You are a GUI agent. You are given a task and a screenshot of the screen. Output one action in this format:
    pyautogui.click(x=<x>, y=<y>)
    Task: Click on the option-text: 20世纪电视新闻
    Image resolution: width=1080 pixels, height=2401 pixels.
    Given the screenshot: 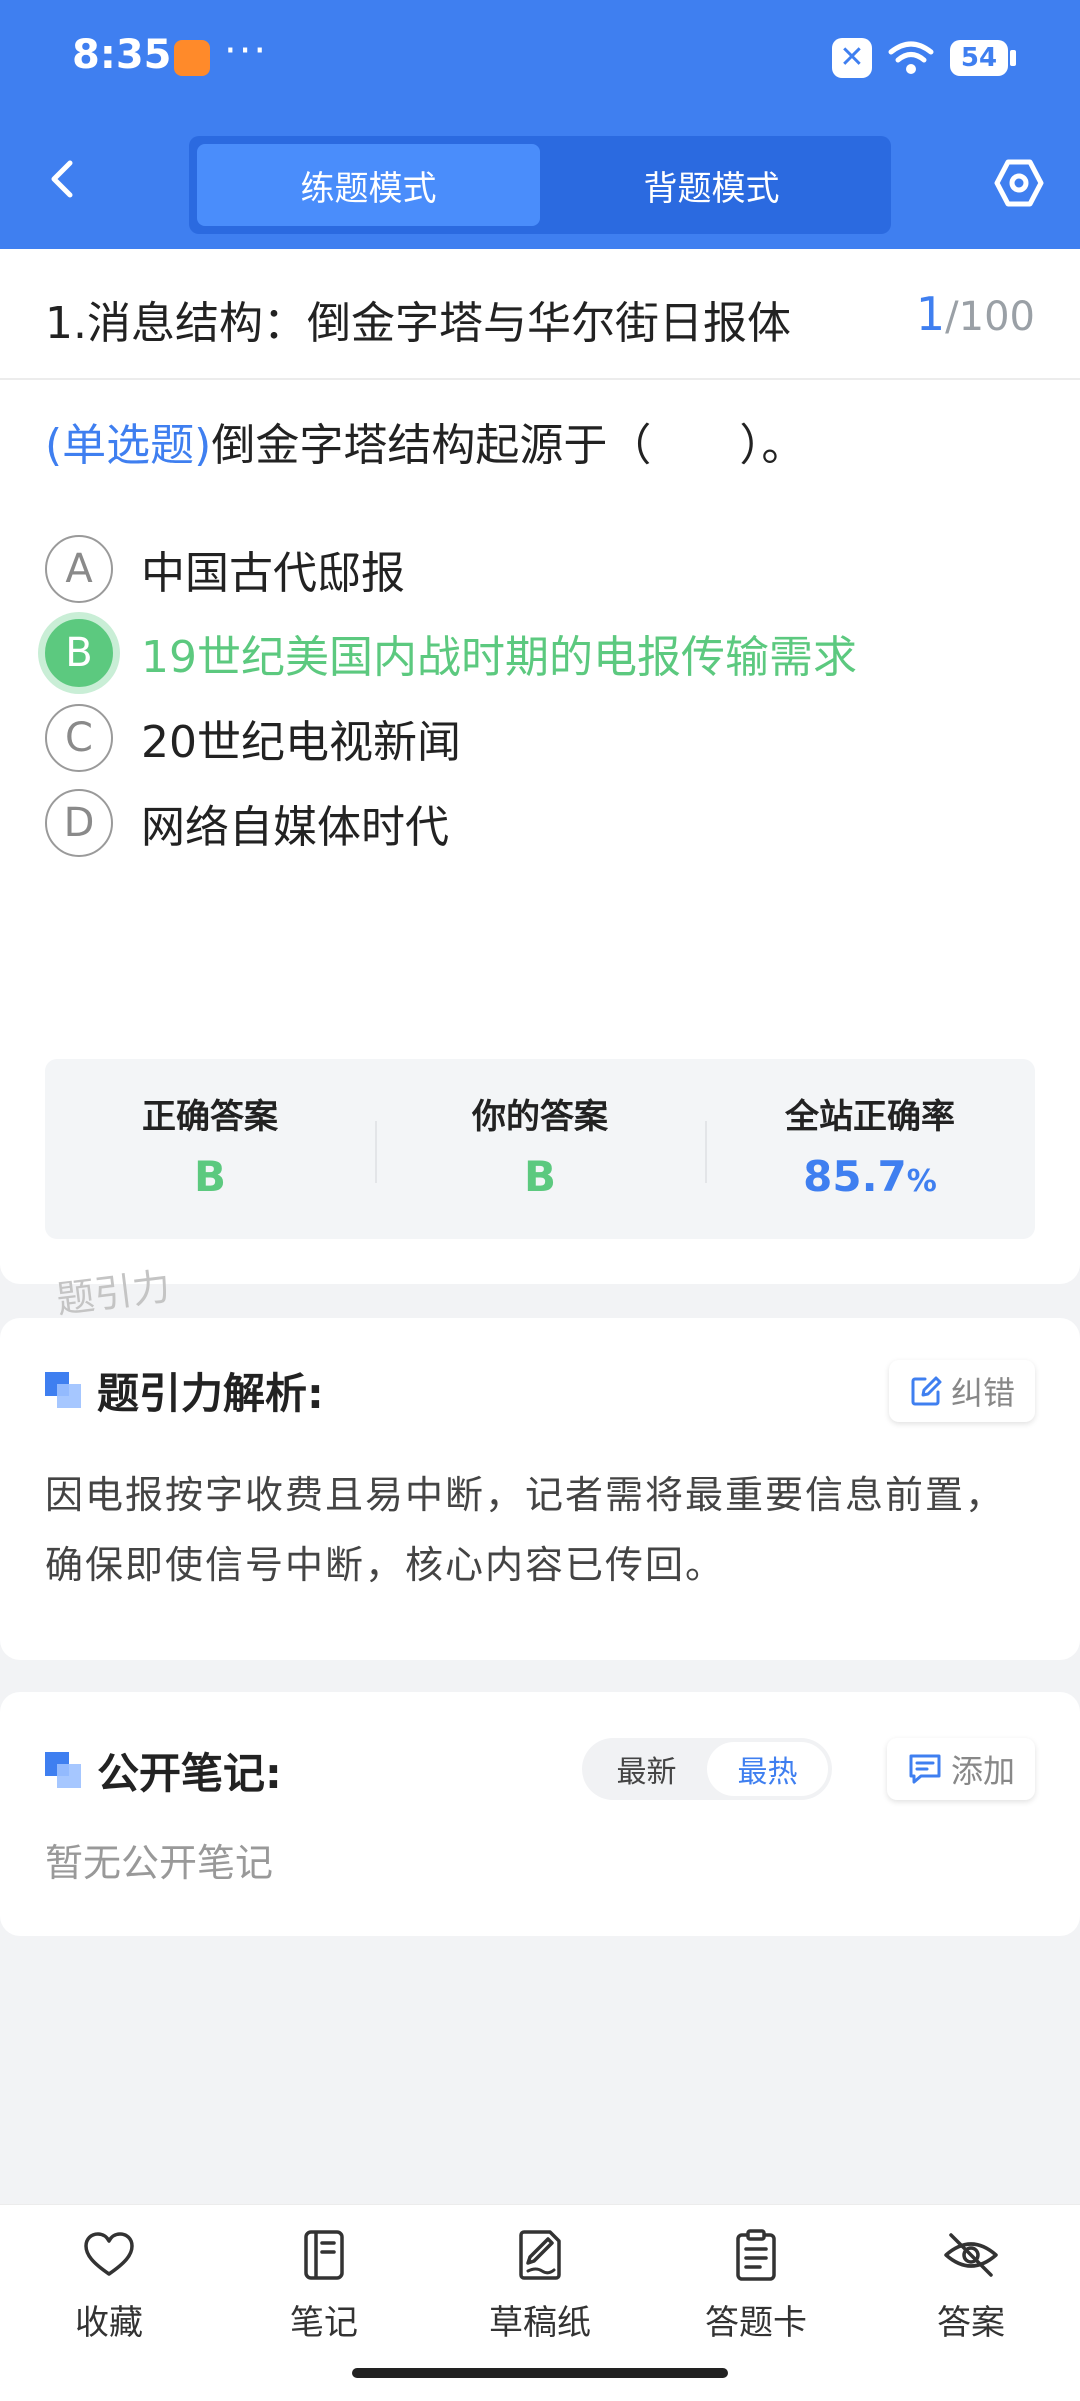 What is the action you would take?
    pyautogui.click(x=301, y=742)
    